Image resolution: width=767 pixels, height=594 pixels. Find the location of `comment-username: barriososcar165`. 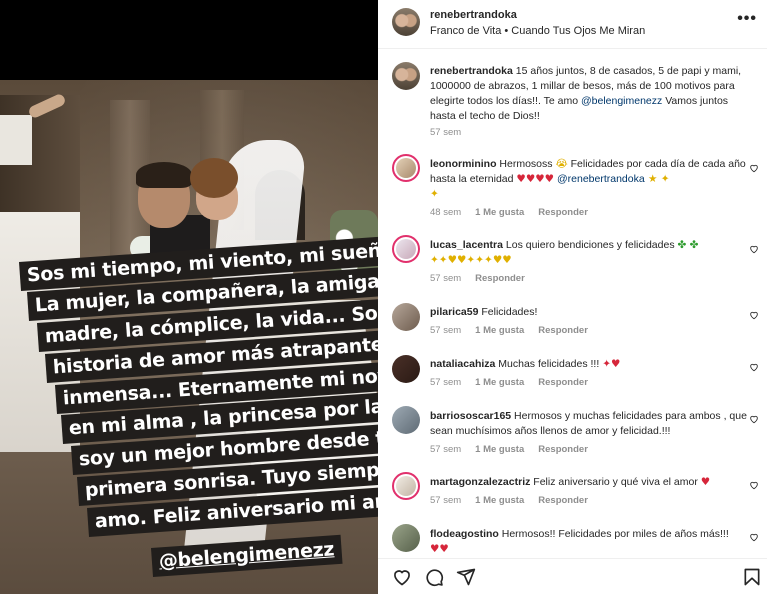

comment-username: barriososcar165 is located at coordinates (470, 416).